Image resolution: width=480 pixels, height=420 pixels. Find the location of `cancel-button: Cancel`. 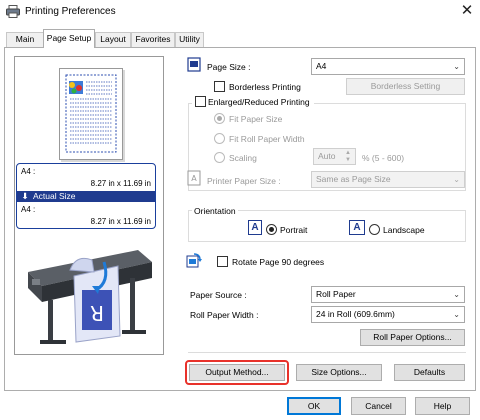

cancel-button: Cancel is located at coordinates (378, 406).